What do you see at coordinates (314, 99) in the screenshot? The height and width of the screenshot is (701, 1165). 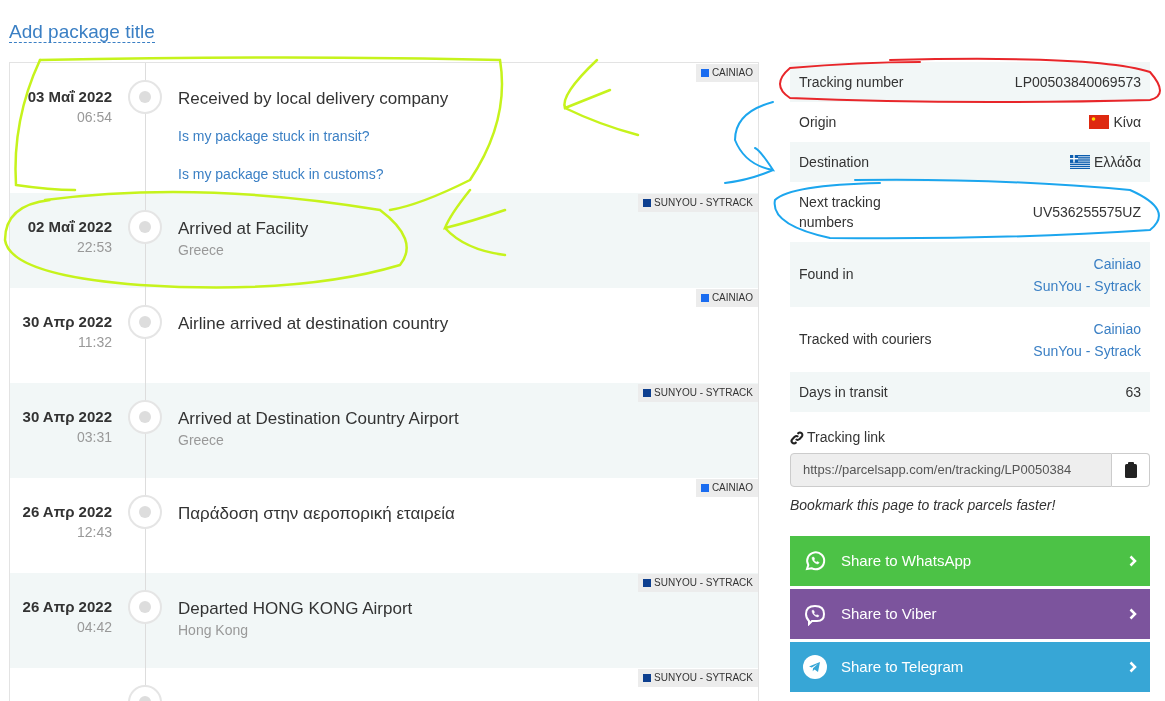 I see `event-title: Received by local delivery company` at bounding box center [314, 99].